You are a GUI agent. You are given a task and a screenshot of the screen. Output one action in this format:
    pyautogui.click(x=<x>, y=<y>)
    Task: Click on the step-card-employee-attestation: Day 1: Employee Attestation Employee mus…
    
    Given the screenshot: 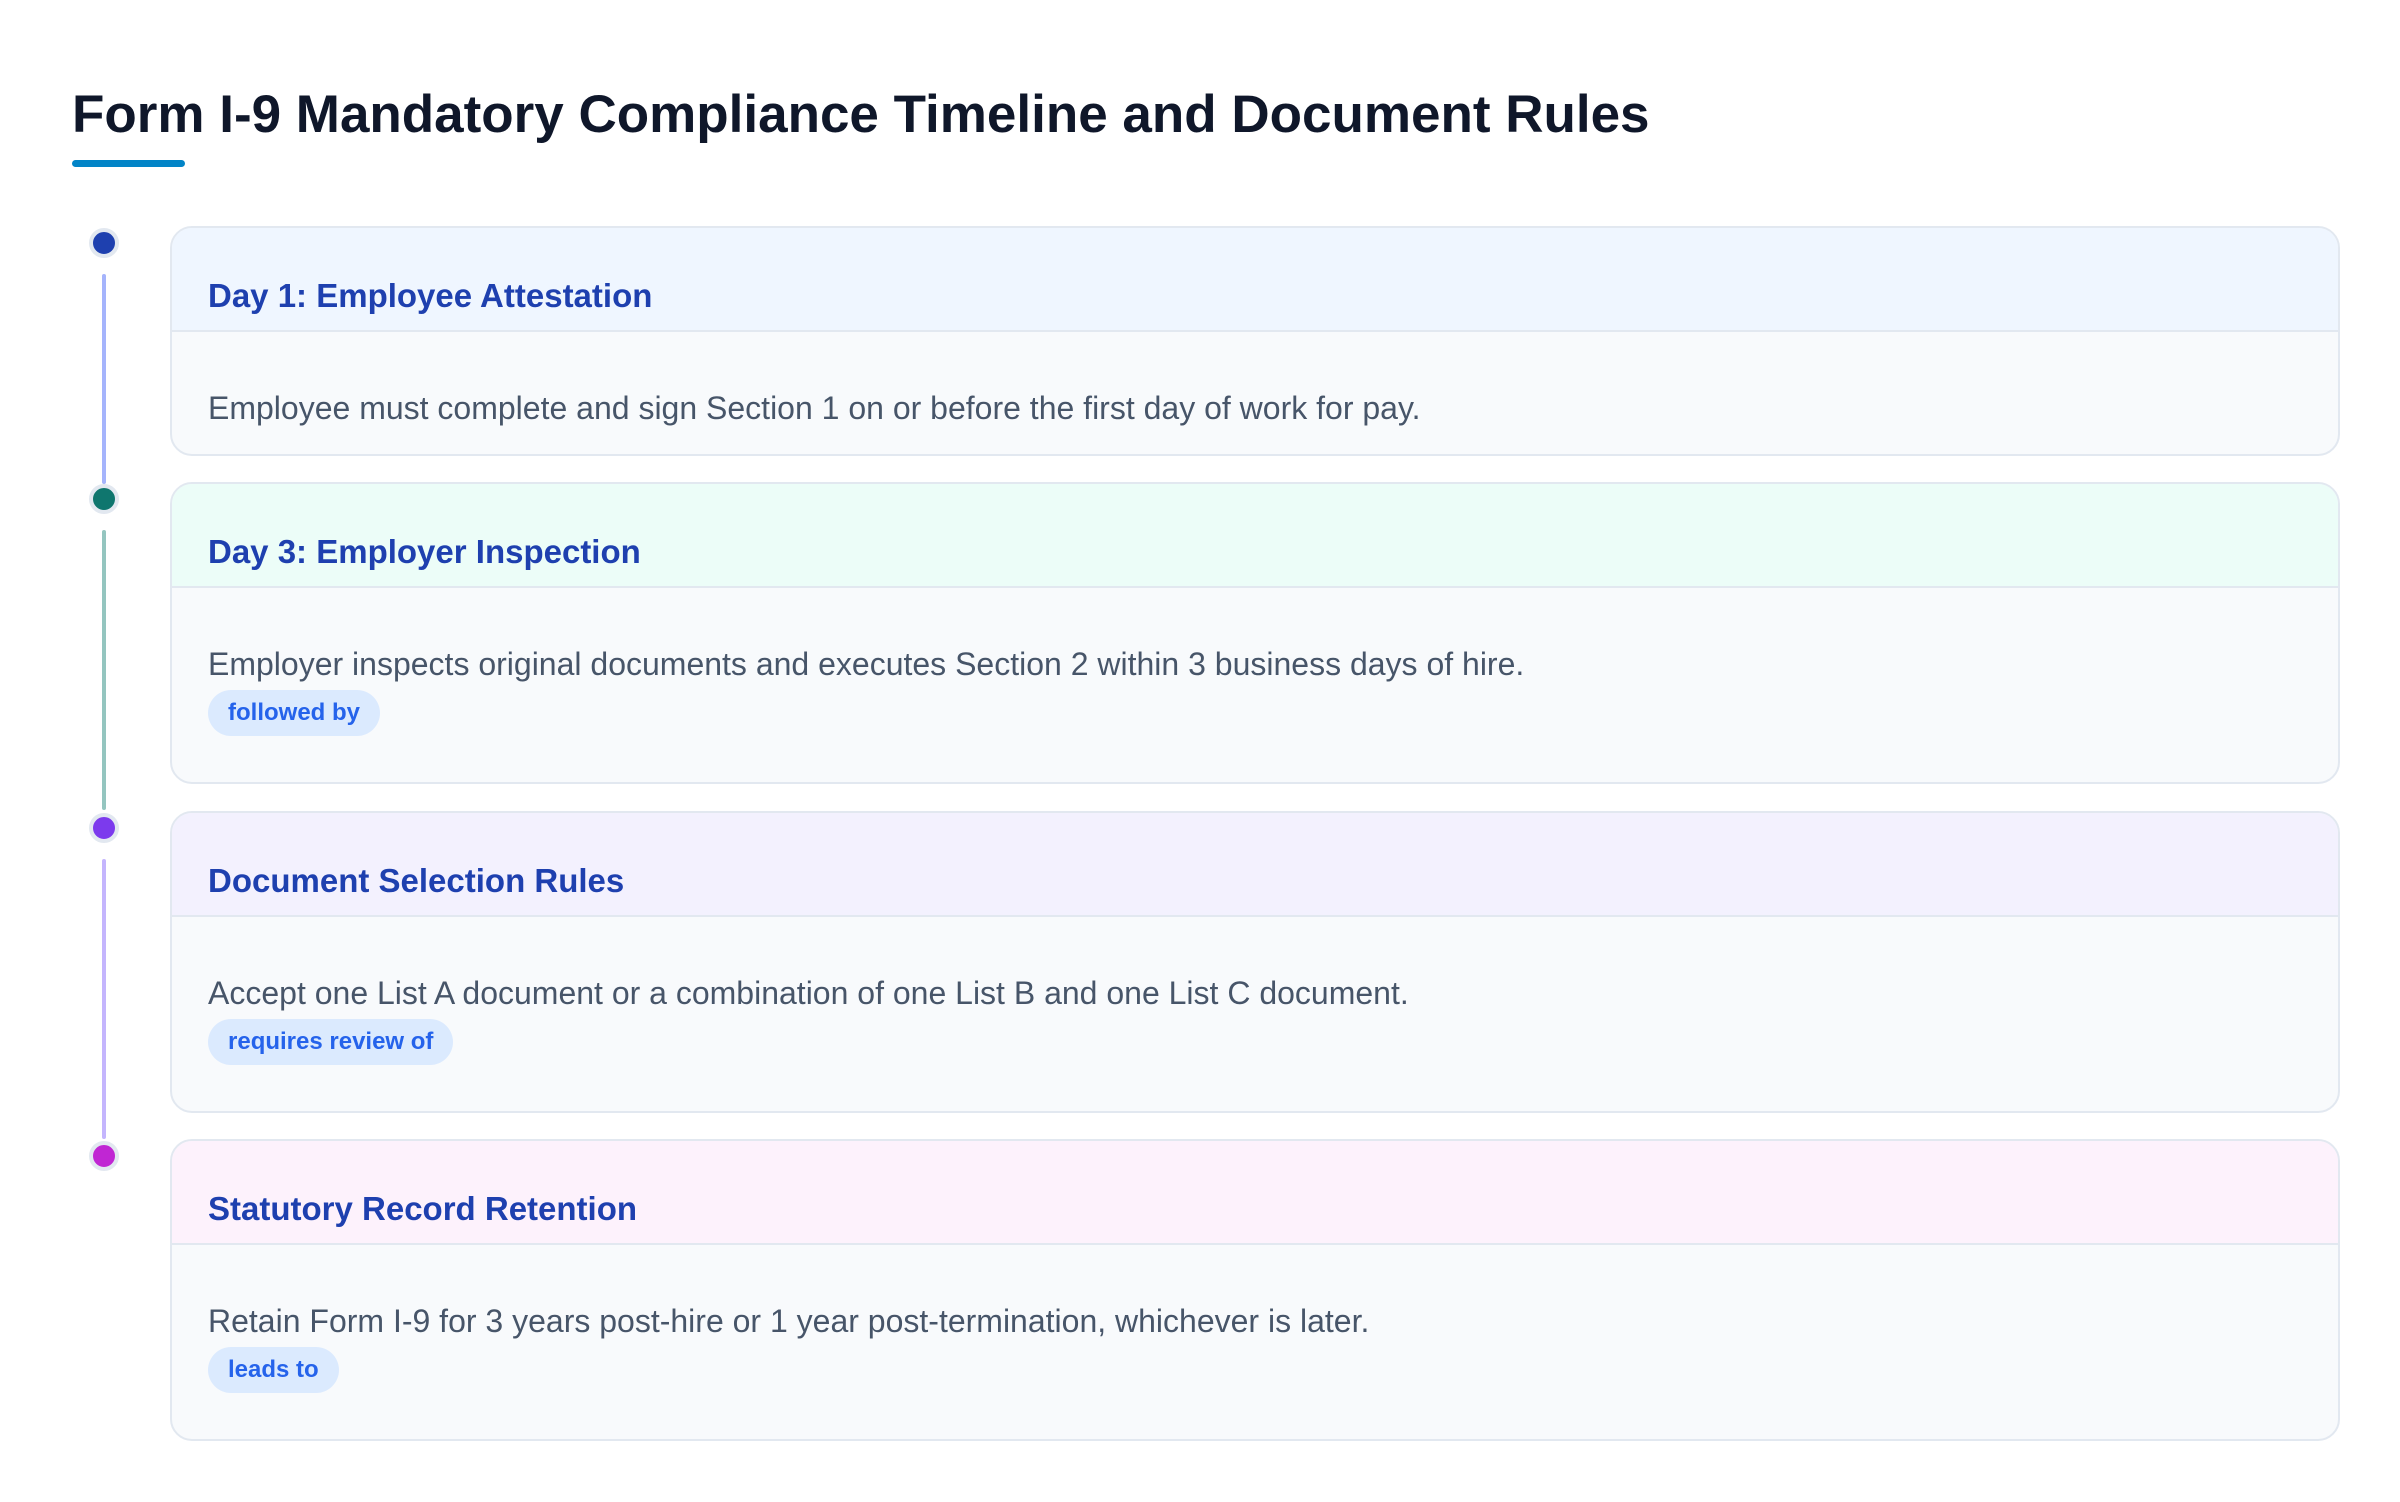 What is the action you would take?
    pyautogui.click(x=1255, y=341)
    